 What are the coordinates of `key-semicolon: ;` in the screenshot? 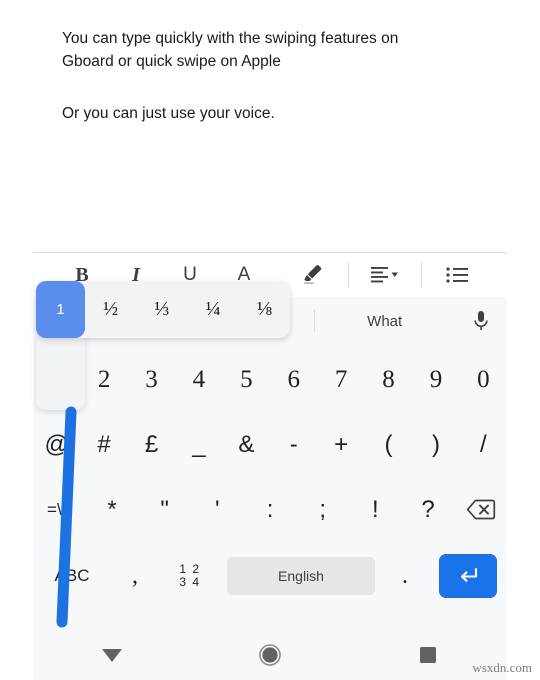 It's located at (322, 510).